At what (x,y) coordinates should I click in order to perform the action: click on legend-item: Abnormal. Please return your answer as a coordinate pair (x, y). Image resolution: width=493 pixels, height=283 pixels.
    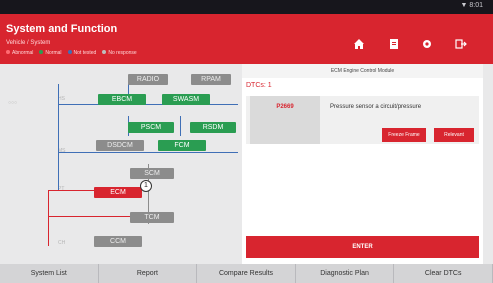
    Looking at the image, I should click on (19, 53).